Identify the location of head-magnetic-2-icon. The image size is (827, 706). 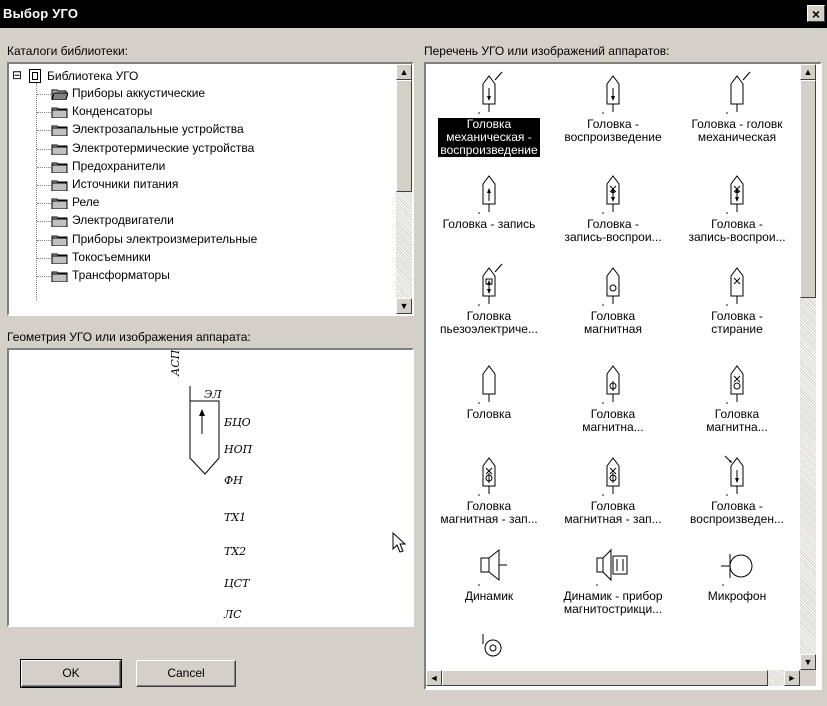
(611, 384).